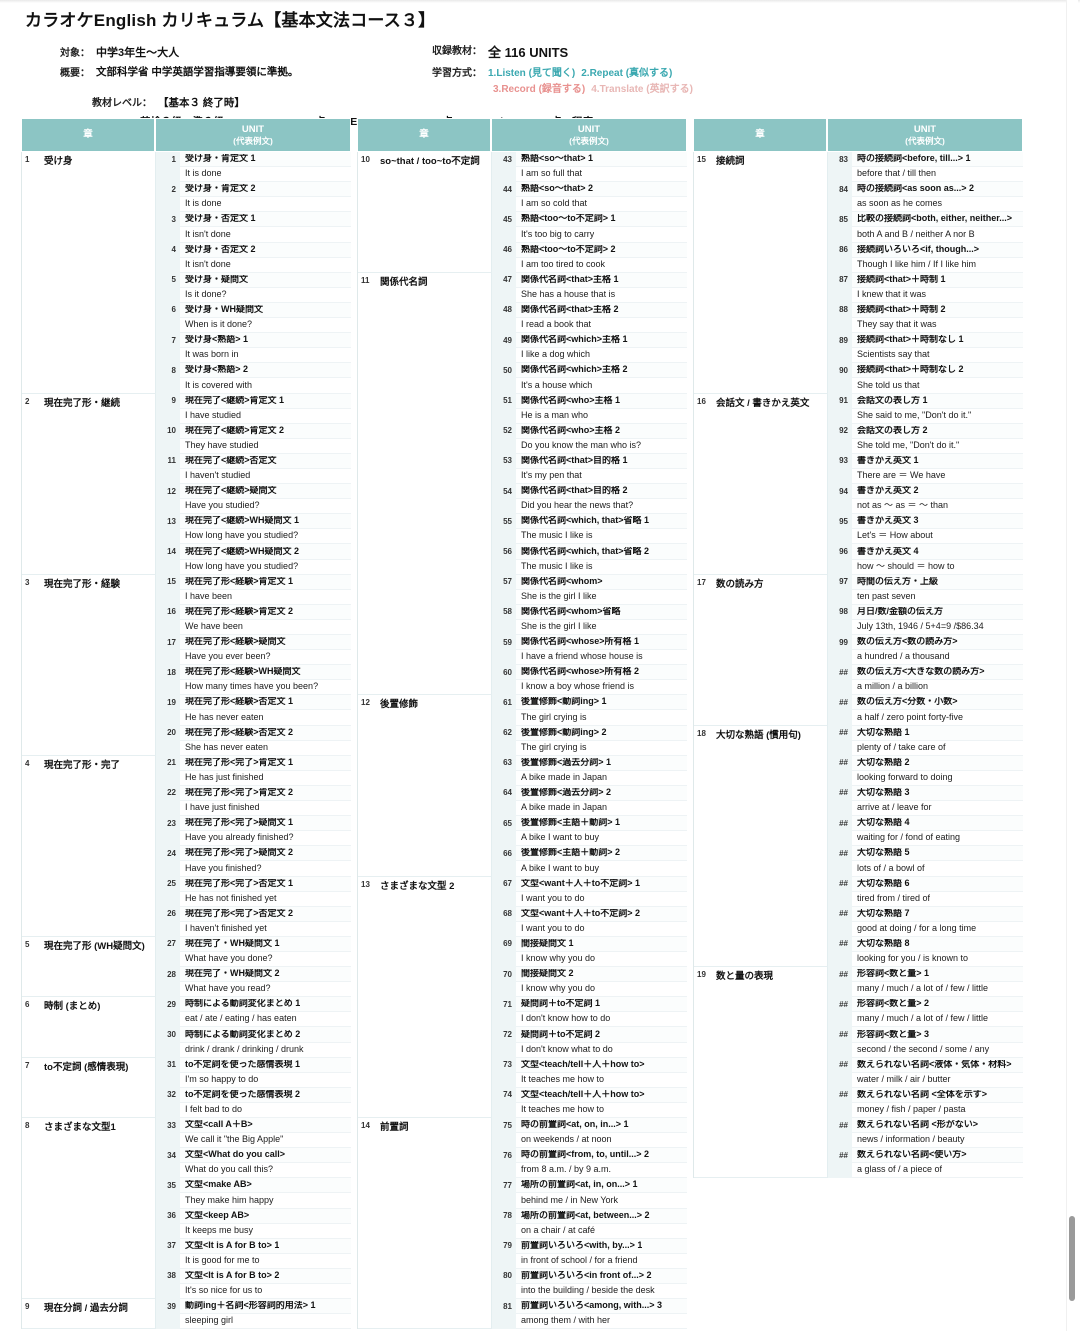 The image size is (1080, 1331). Describe the element at coordinates (1072, 665) in the screenshot. I see `vertical-scrollbar` at that location.